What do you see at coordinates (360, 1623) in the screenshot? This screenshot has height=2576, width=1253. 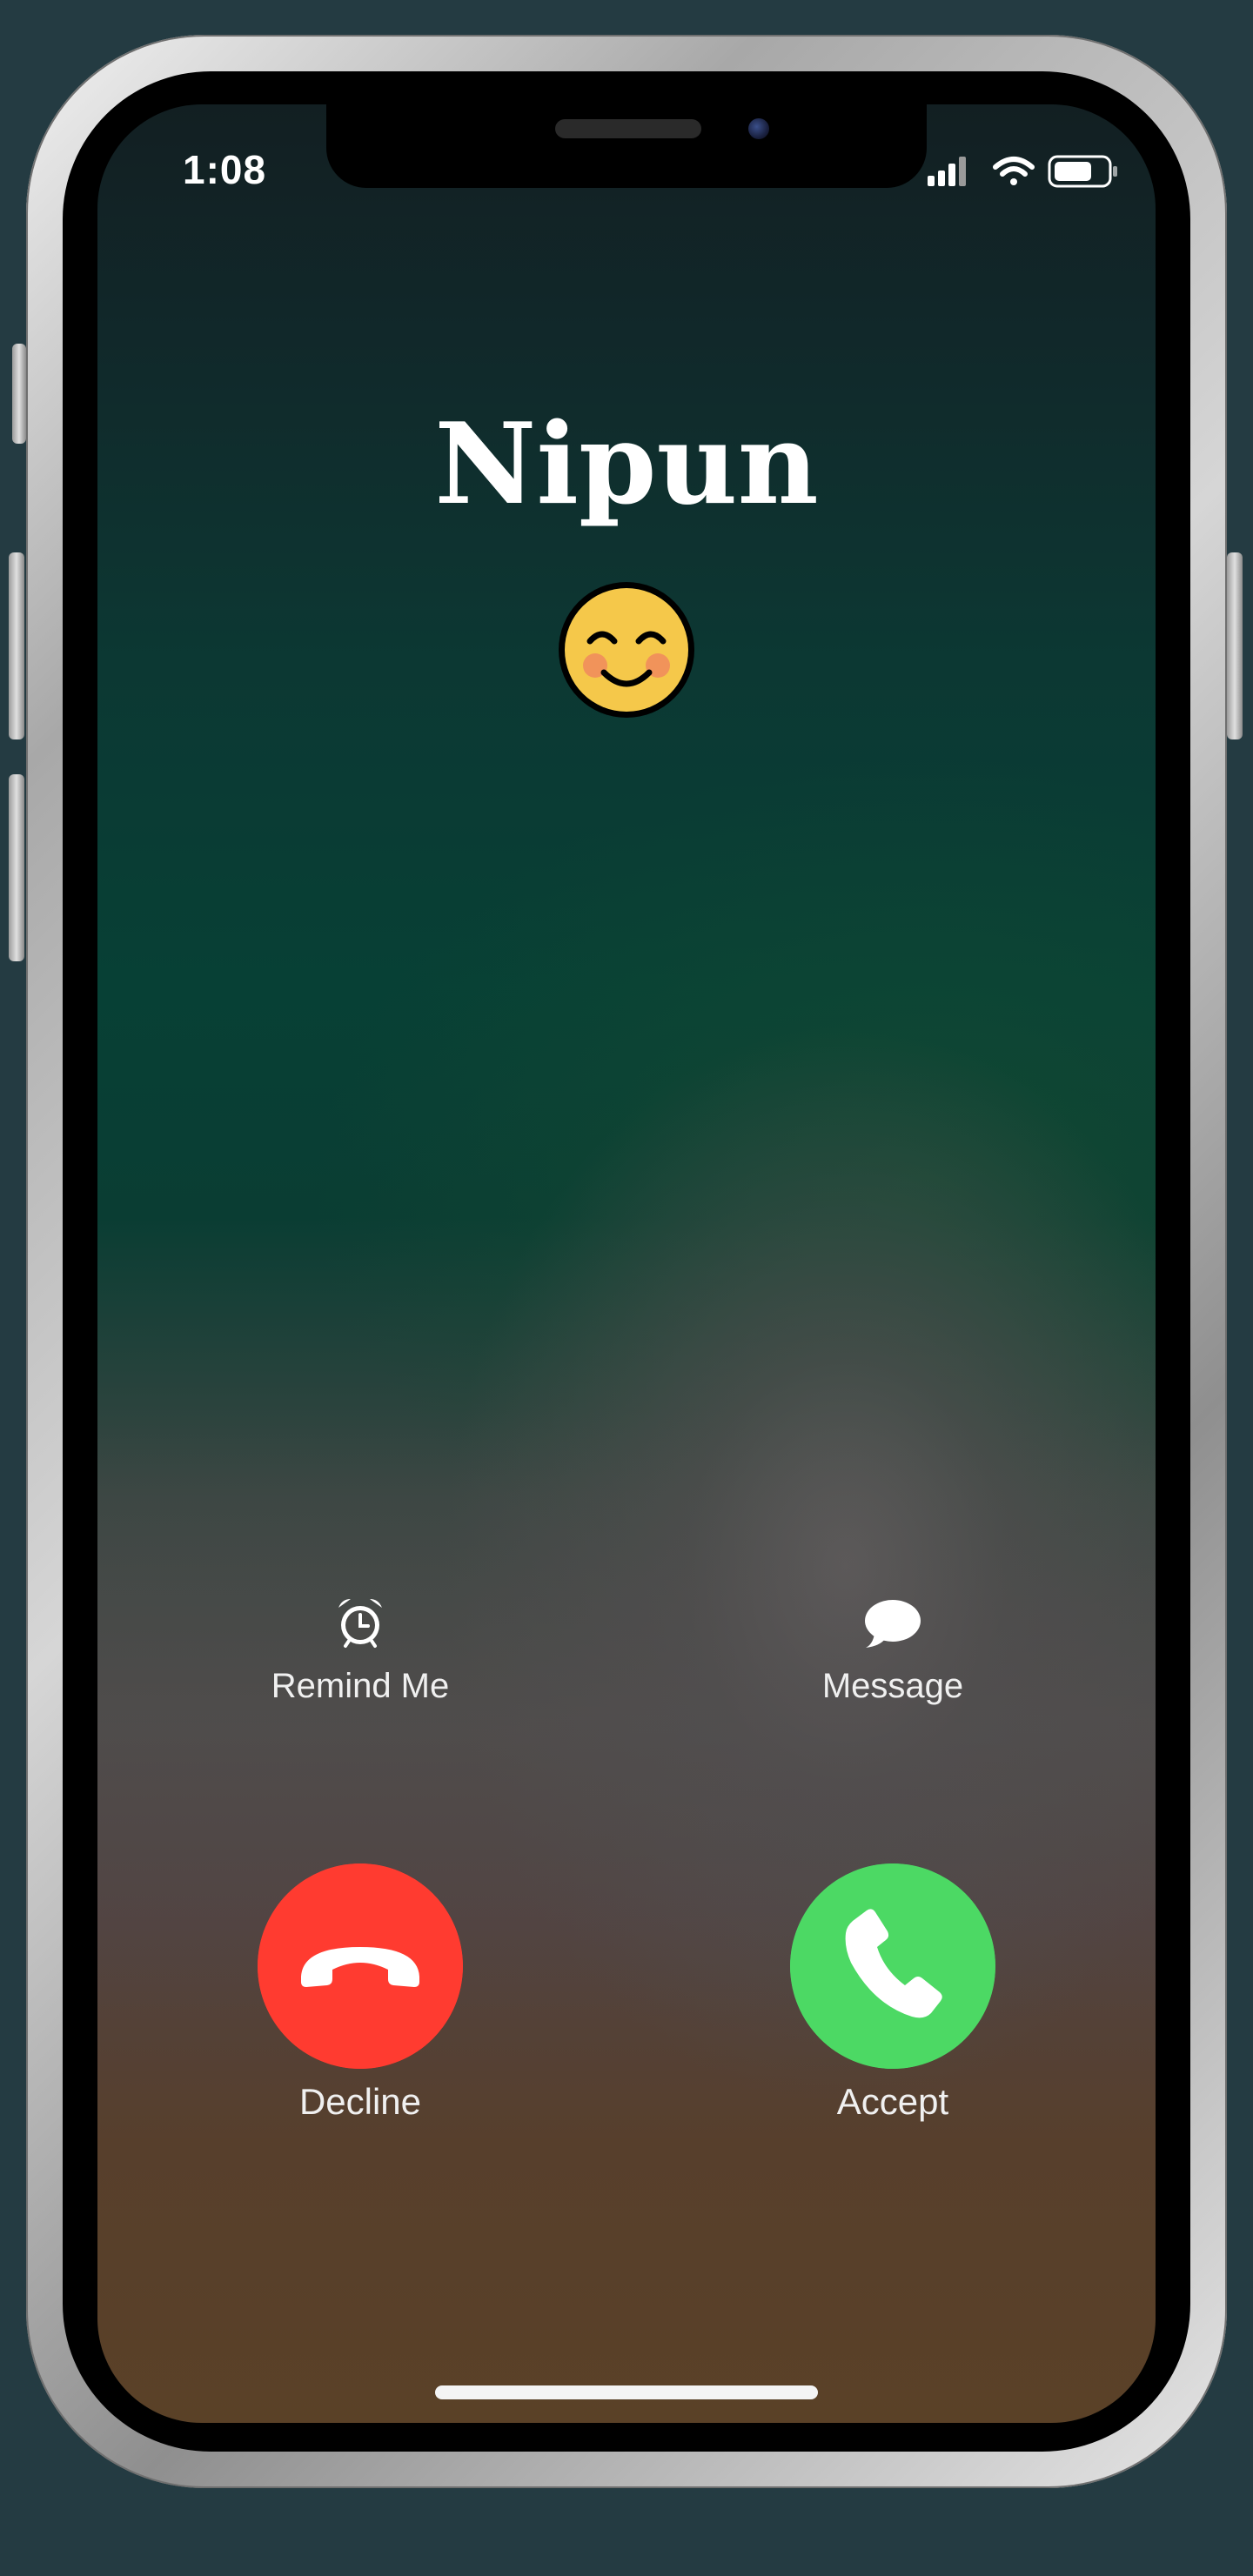 I see `alarm-clock-icon` at bounding box center [360, 1623].